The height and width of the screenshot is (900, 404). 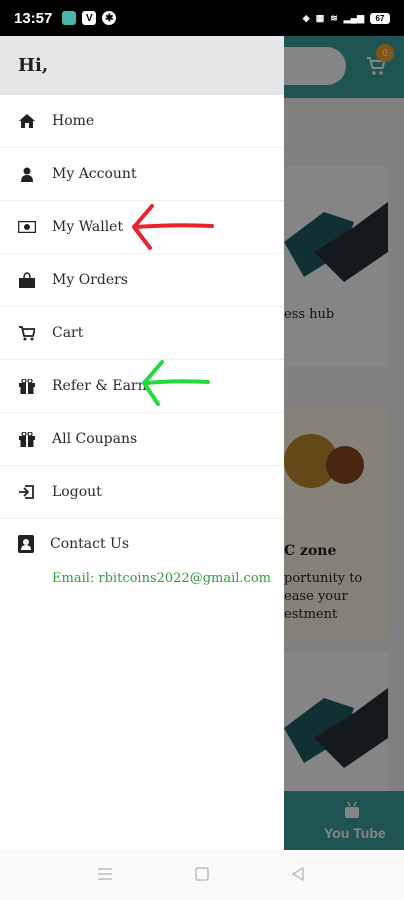 I want to click on greeting-text: Hi,, so click(x=33, y=65).